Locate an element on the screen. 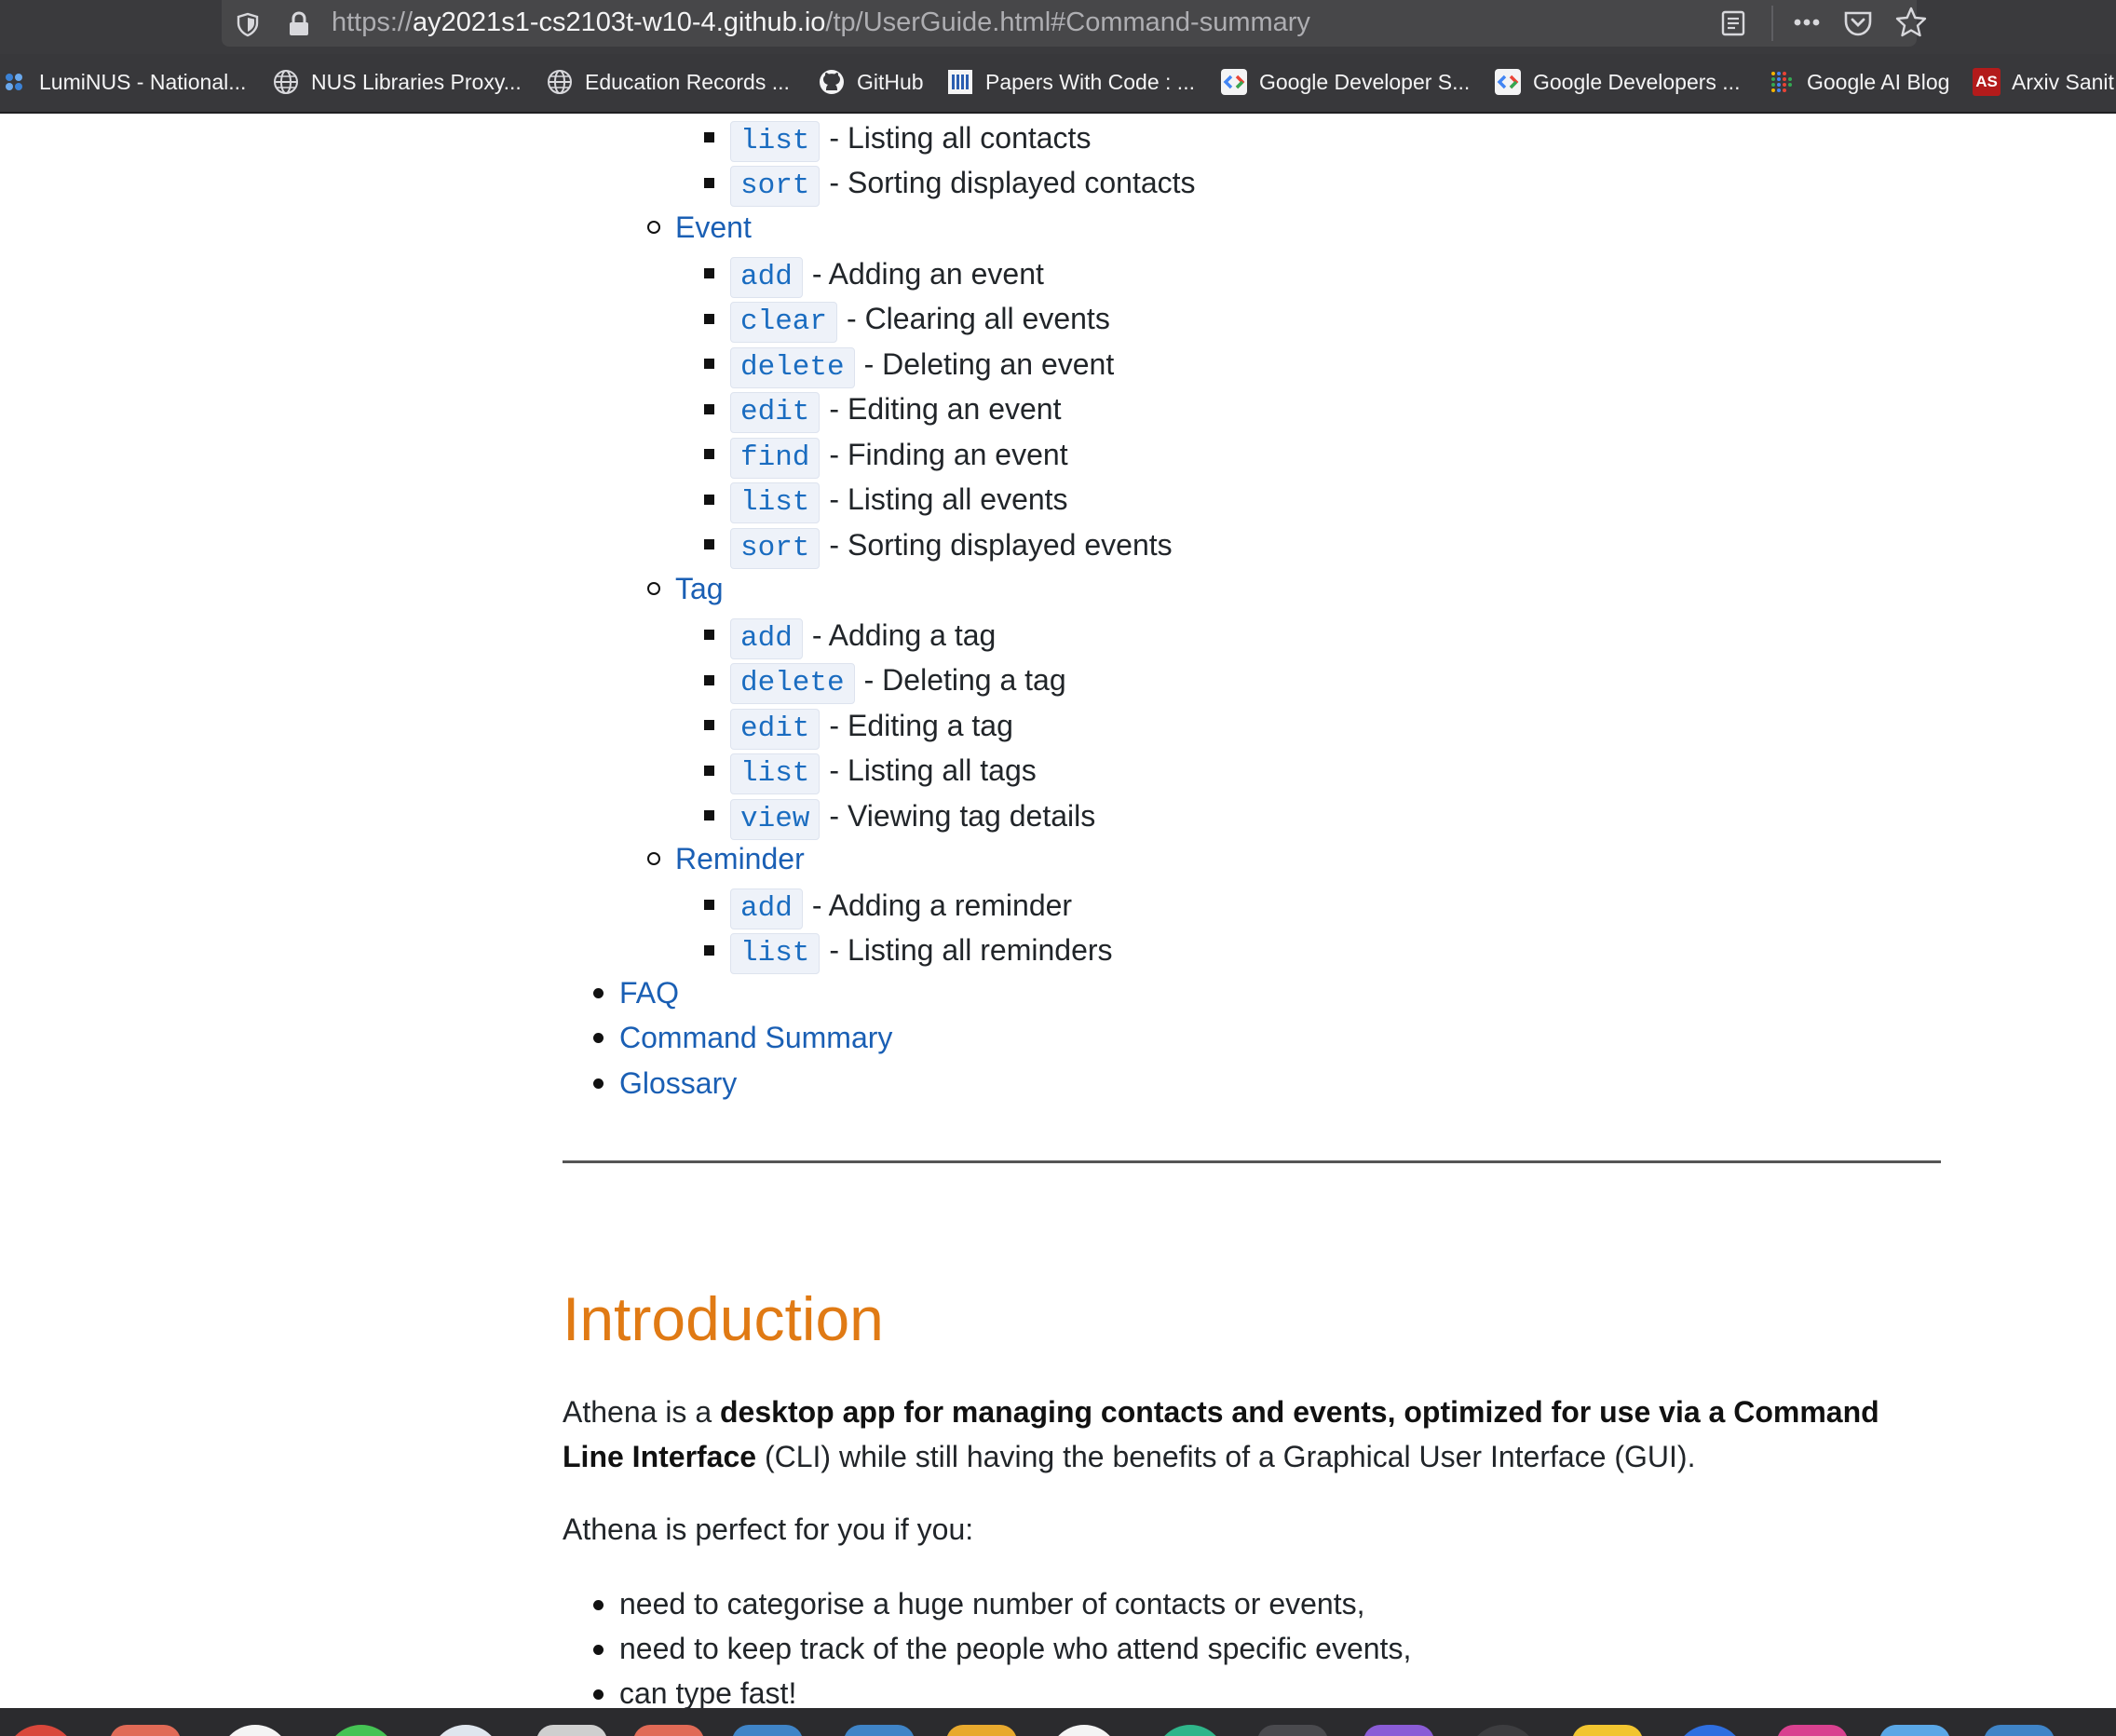  toc-item: add - Adding a tag is located at coordinates (863, 637).